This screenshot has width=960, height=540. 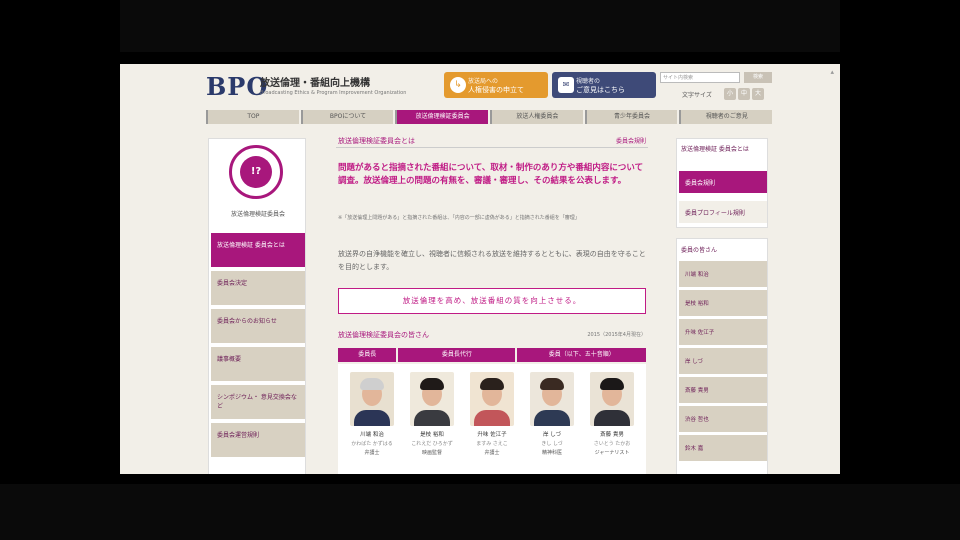 What do you see at coordinates (551, 453) in the screenshot?
I see `member-occupation: 精神科医` at bounding box center [551, 453].